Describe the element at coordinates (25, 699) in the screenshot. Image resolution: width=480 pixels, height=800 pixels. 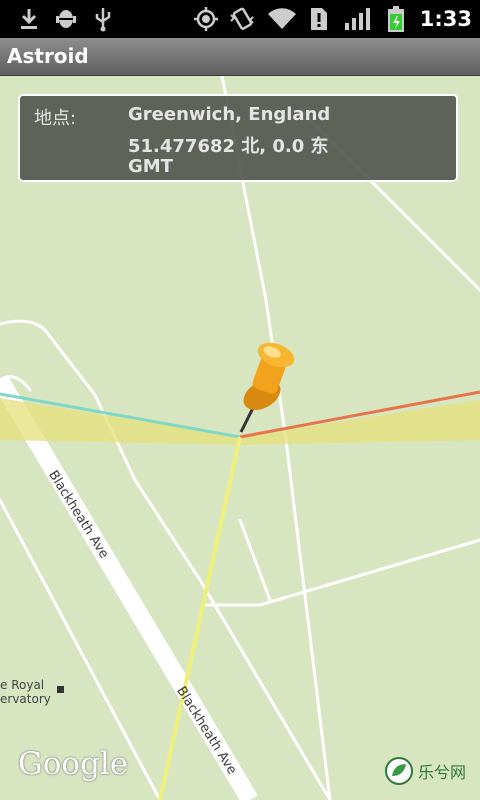
I see `place-label-line2: ervatory` at that location.